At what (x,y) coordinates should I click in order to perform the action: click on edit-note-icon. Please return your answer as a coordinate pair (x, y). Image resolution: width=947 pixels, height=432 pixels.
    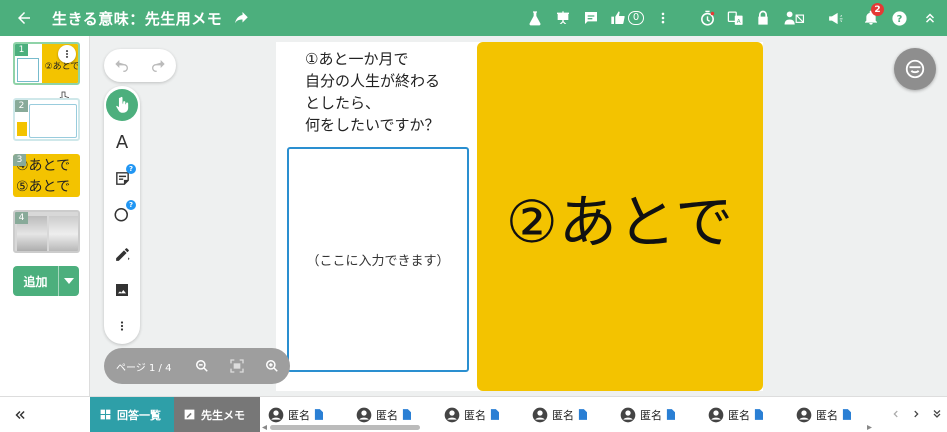
    Looking at the image, I should click on (189, 414).